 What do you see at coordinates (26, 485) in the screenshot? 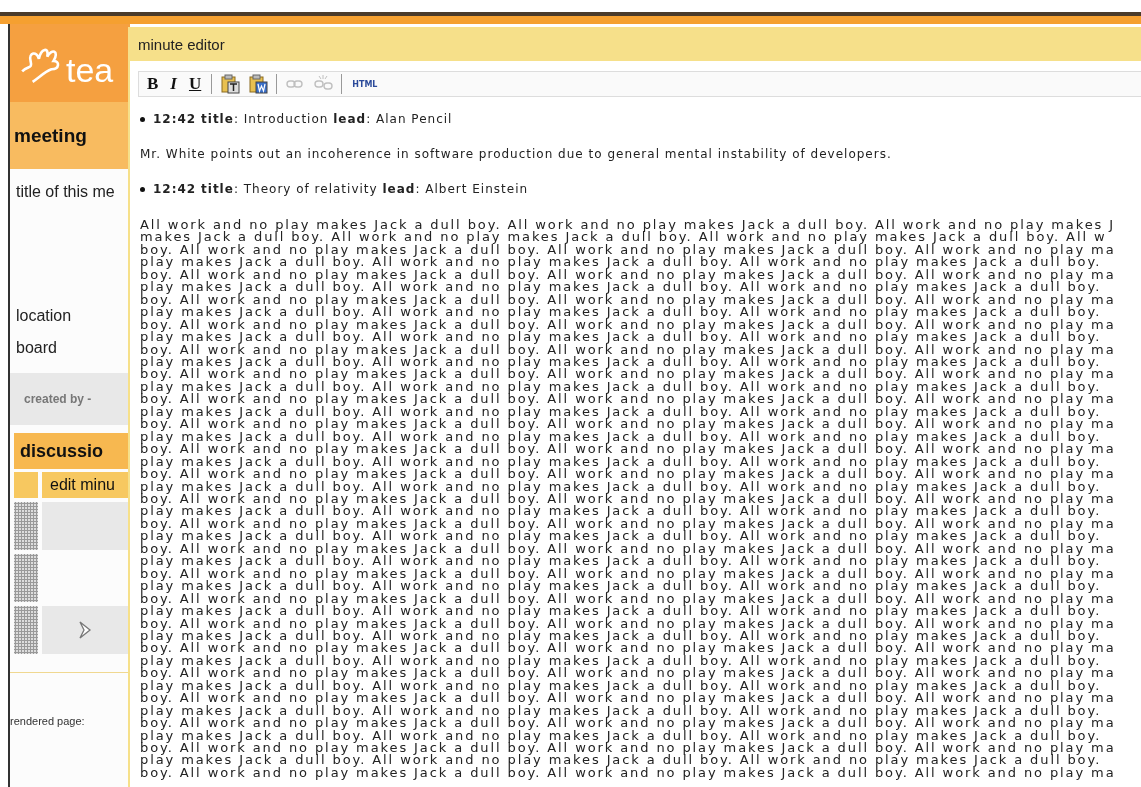
I see `column-header-cell` at bounding box center [26, 485].